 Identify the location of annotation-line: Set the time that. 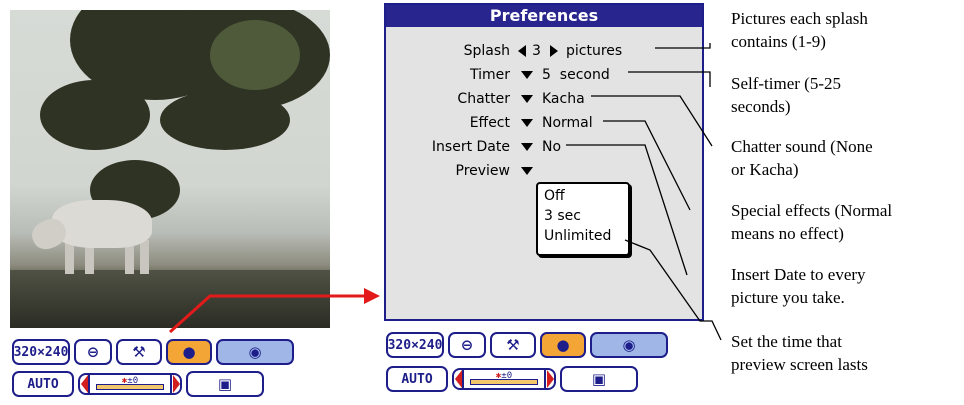
(786, 341).